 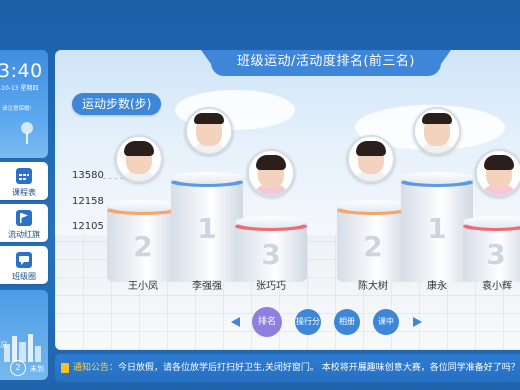 I want to click on podium-3-right: 3, so click(x=491, y=249).